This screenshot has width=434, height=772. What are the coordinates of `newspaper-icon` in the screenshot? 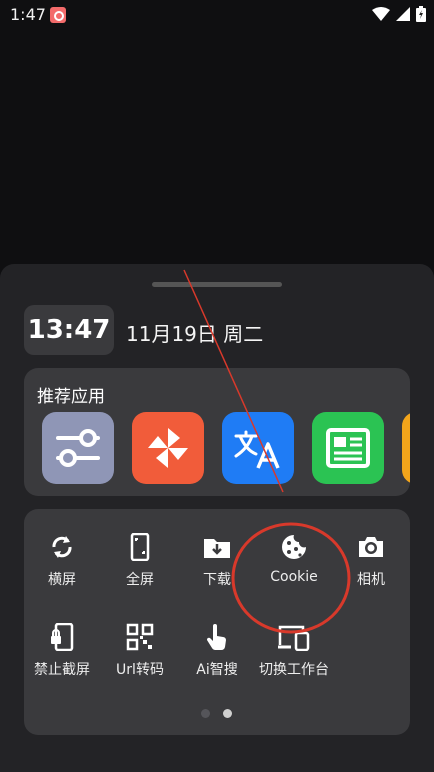 It's located at (348, 448).